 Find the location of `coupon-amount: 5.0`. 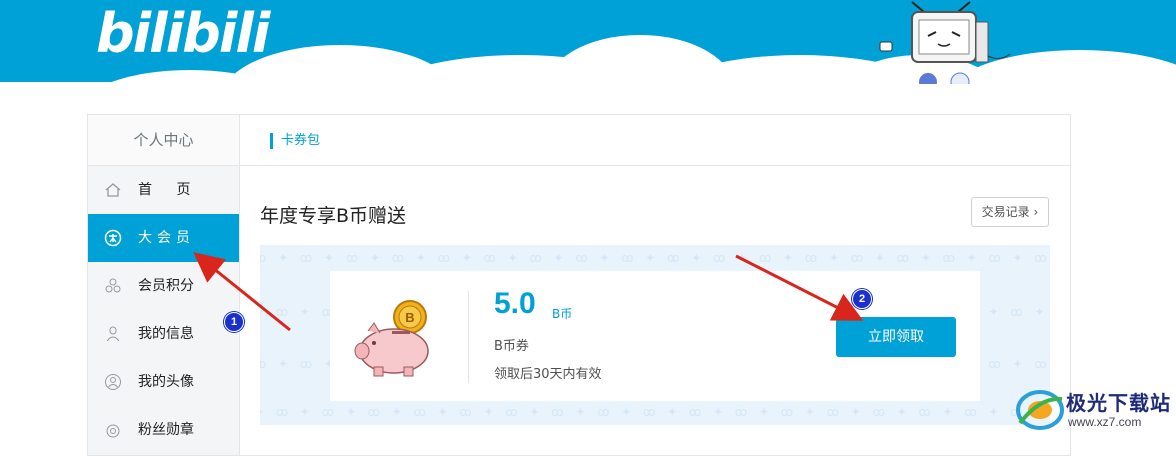

coupon-amount: 5.0 is located at coordinates (515, 303).